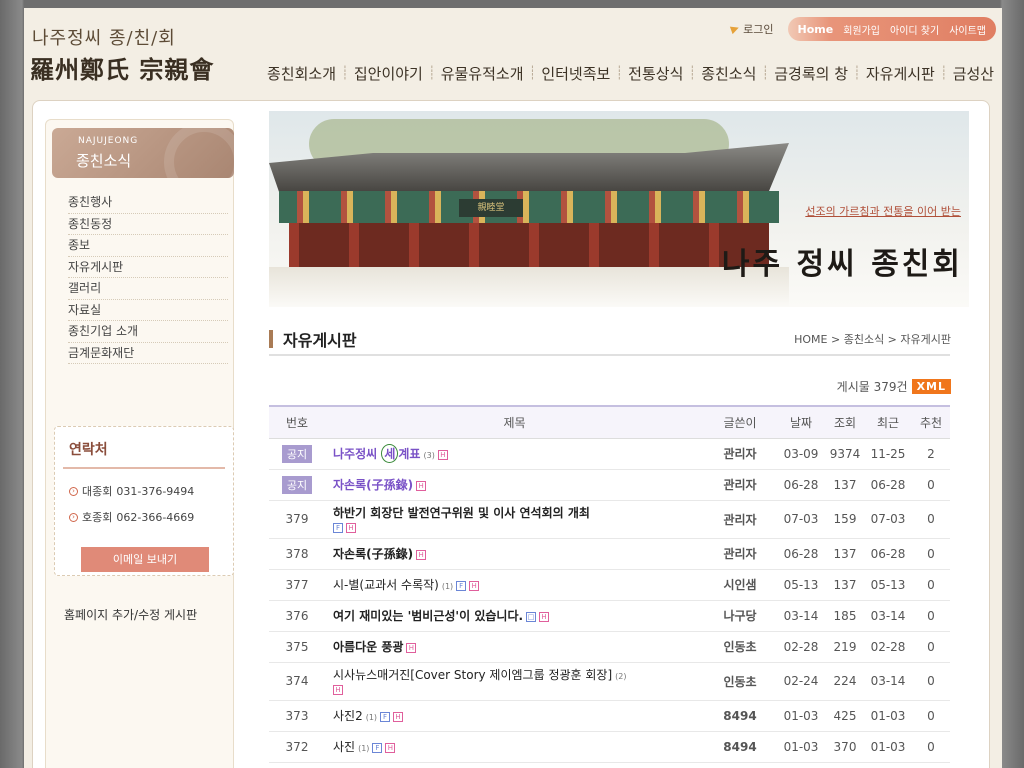  Describe the element at coordinates (271, 339) in the screenshot. I see `title-bar-icon` at that location.